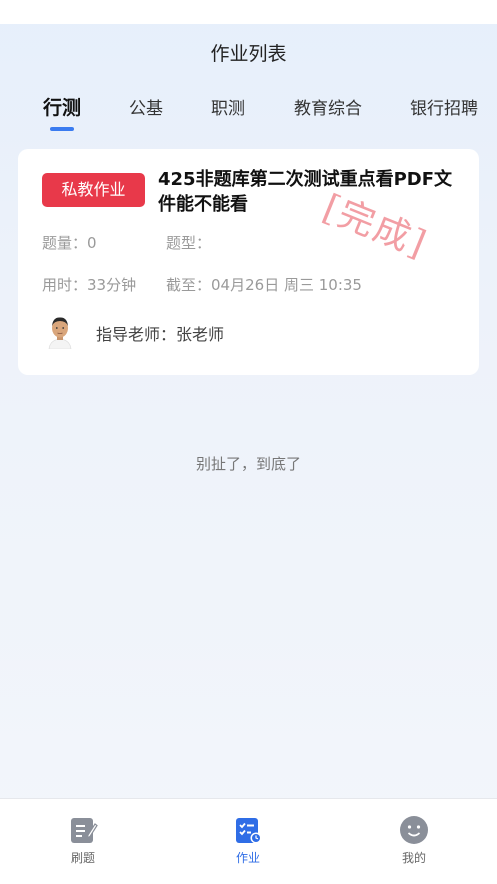  Describe the element at coordinates (84, 830) in the screenshot. I see `practice-icon` at that location.